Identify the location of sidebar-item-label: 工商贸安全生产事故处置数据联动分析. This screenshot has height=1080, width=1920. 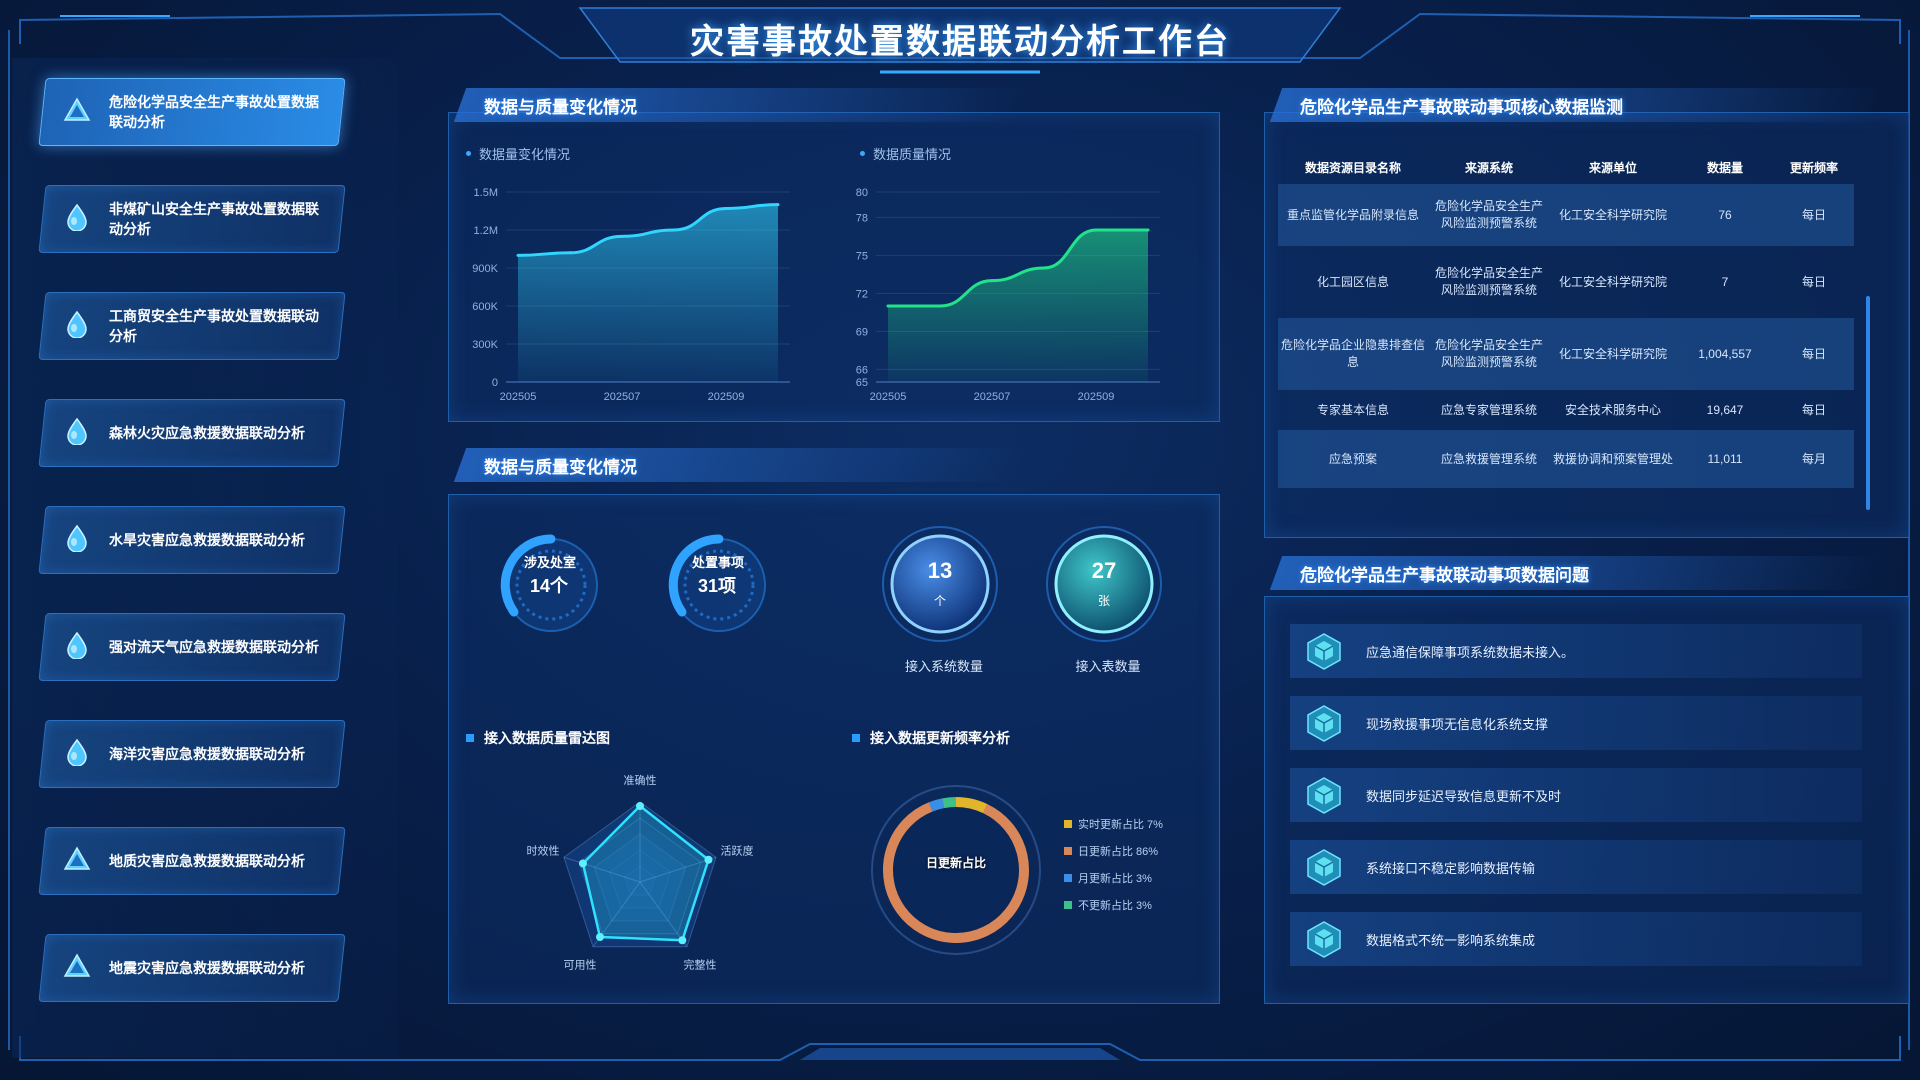
(214, 326).